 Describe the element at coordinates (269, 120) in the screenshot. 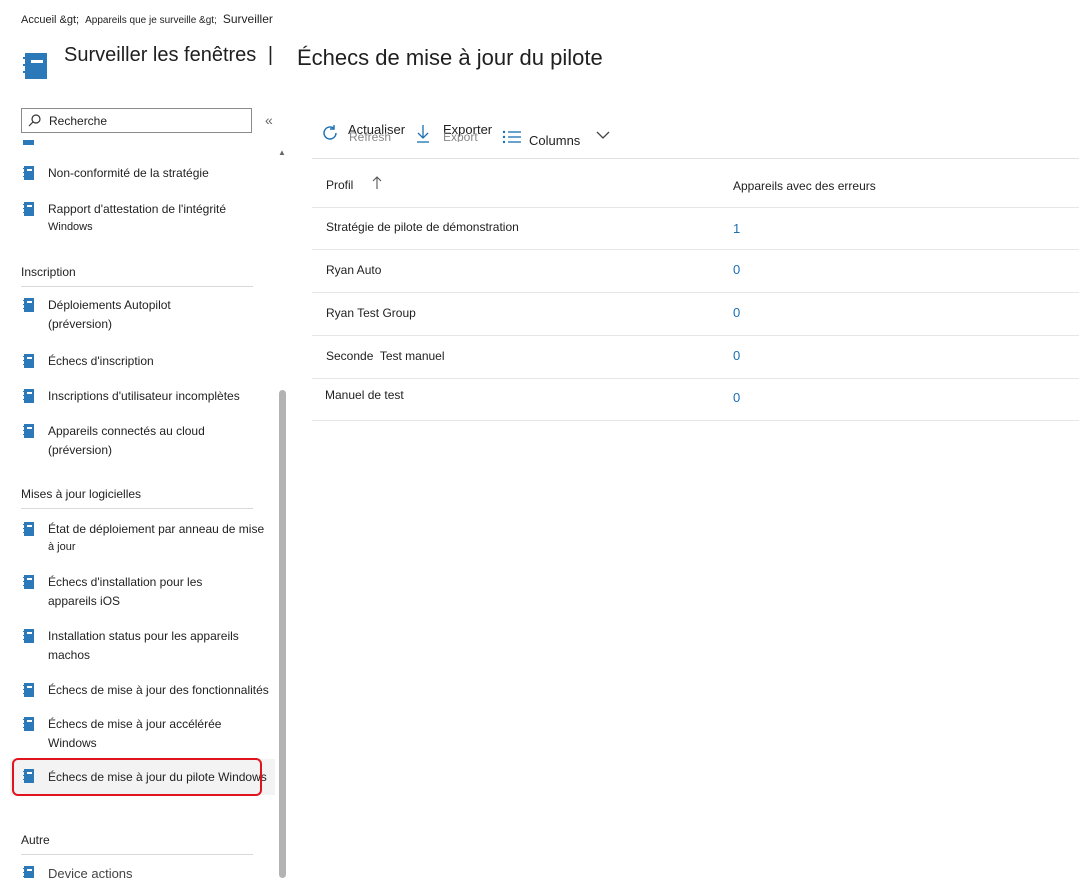

I see `collapse-sidebar-icon: «` at that location.